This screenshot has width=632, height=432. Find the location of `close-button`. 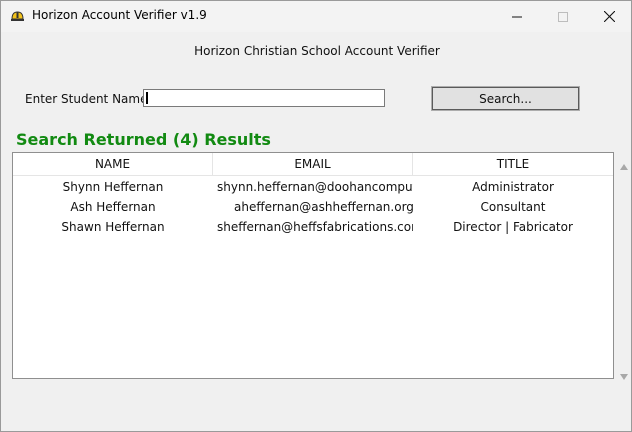

close-button is located at coordinates (609, 16).